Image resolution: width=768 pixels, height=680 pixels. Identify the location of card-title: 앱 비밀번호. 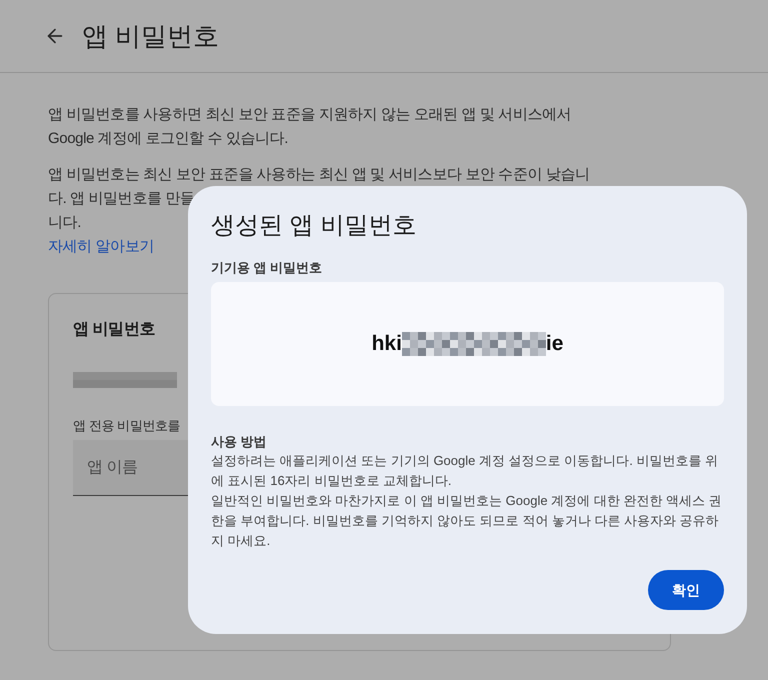
(114, 330).